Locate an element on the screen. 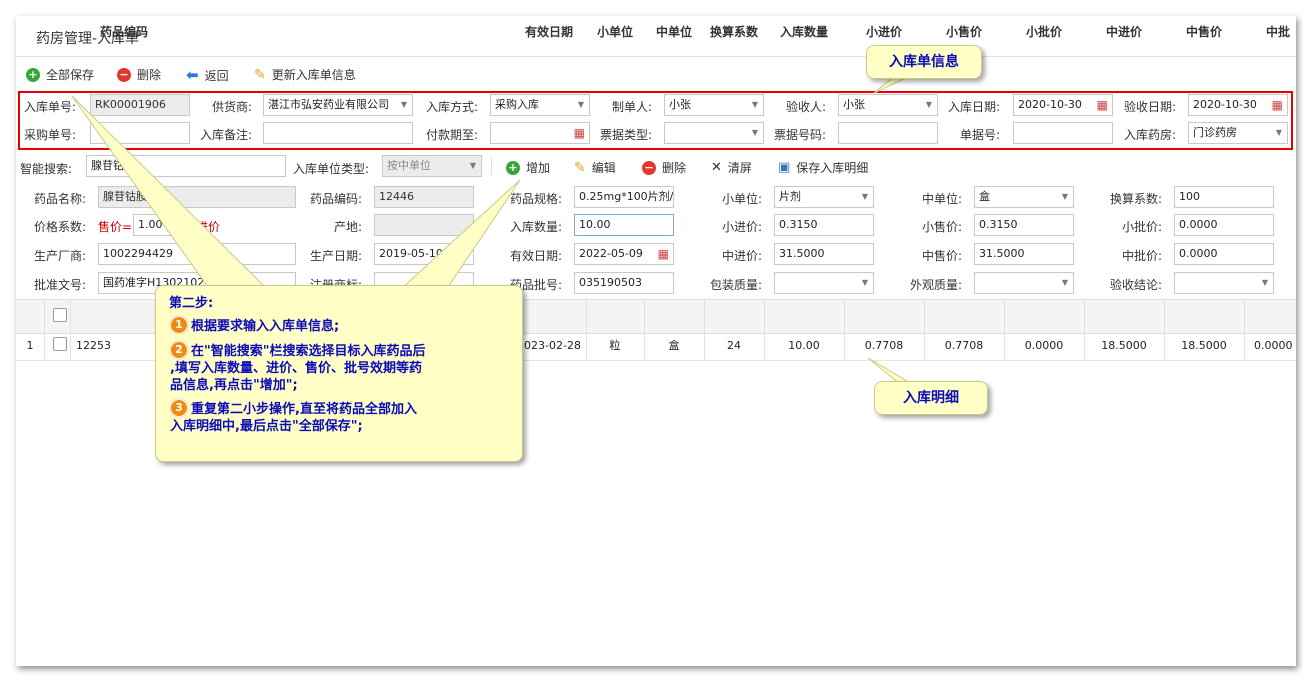 The image size is (1314, 683). step-1-text: 根据要求输入入库单信息; is located at coordinates (265, 326).